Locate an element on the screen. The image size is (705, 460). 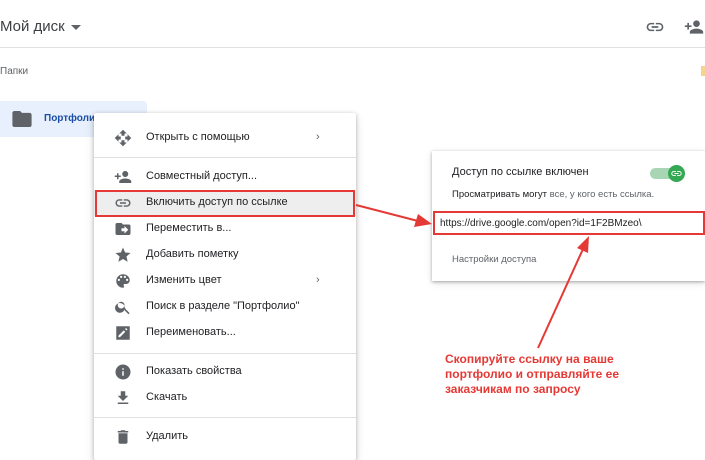
highlight-box-link is located at coordinates (569, 223).